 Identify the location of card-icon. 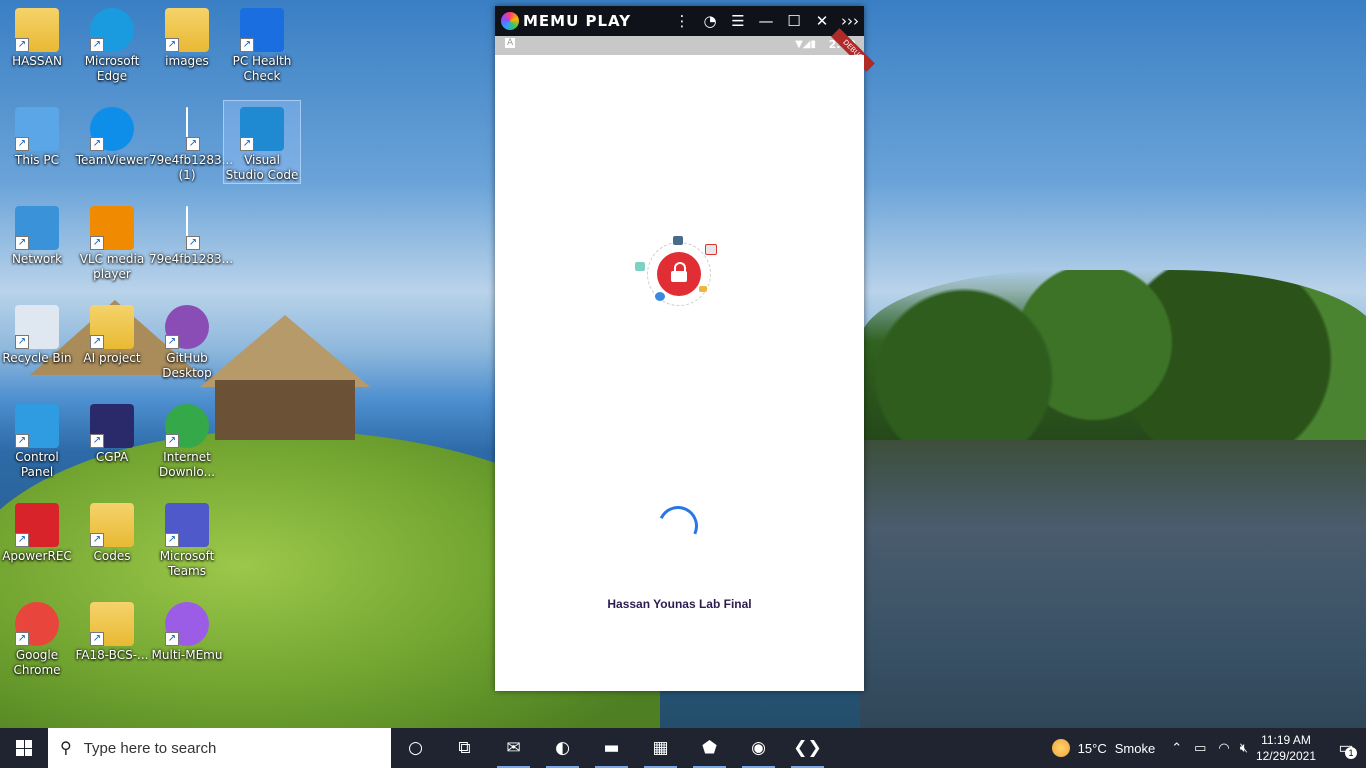
(640, 266).